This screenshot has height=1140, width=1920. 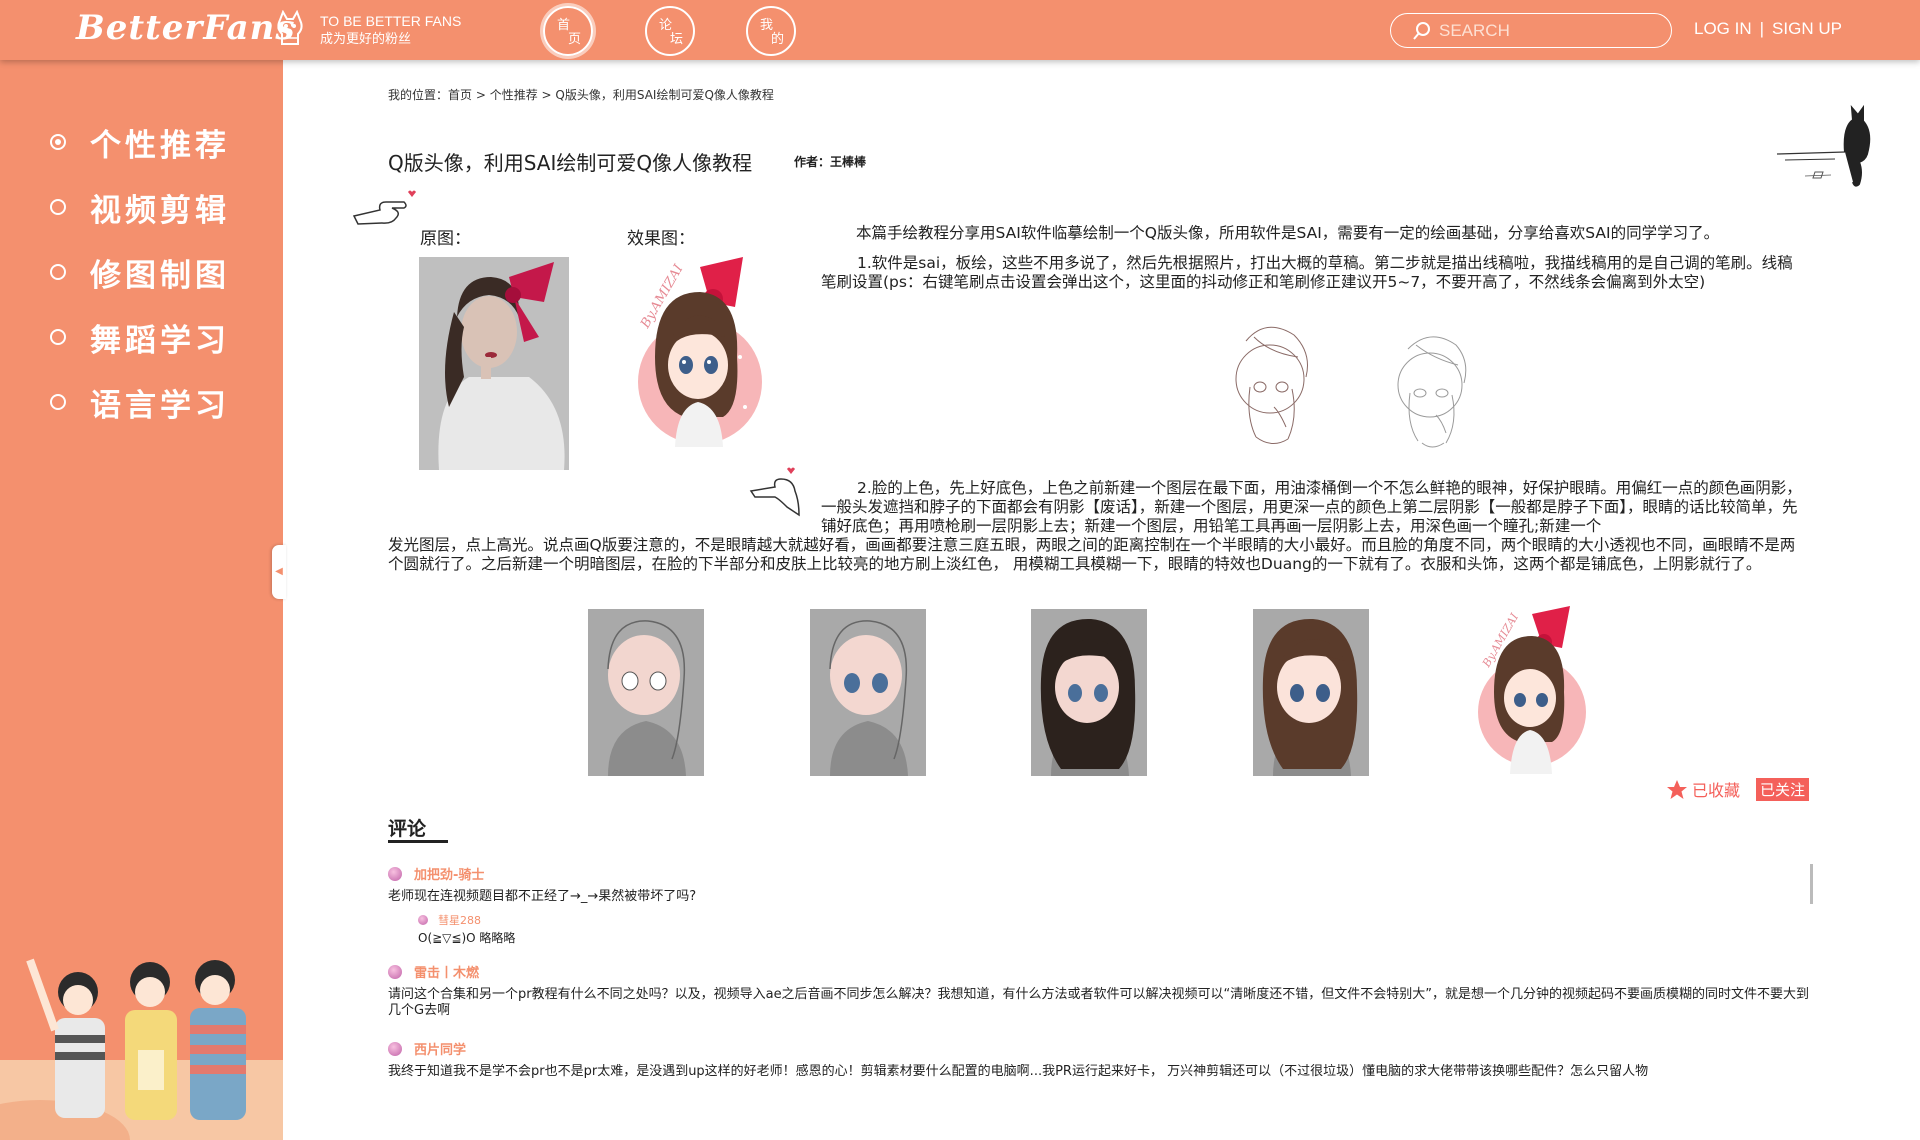 What do you see at coordinates (366, 38) in the screenshot?
I see `slogan-chinese: 成为更好的粉丝` at bounding box center [366, 38].